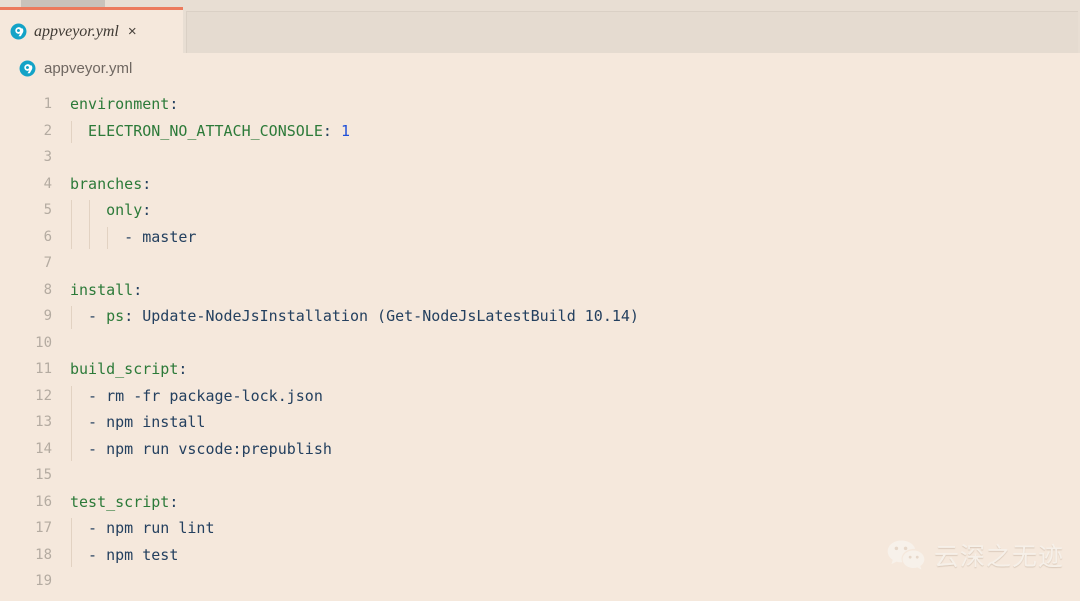 The image size is (1080, 601). I want to click on line-number: 9, so click(47, 316).